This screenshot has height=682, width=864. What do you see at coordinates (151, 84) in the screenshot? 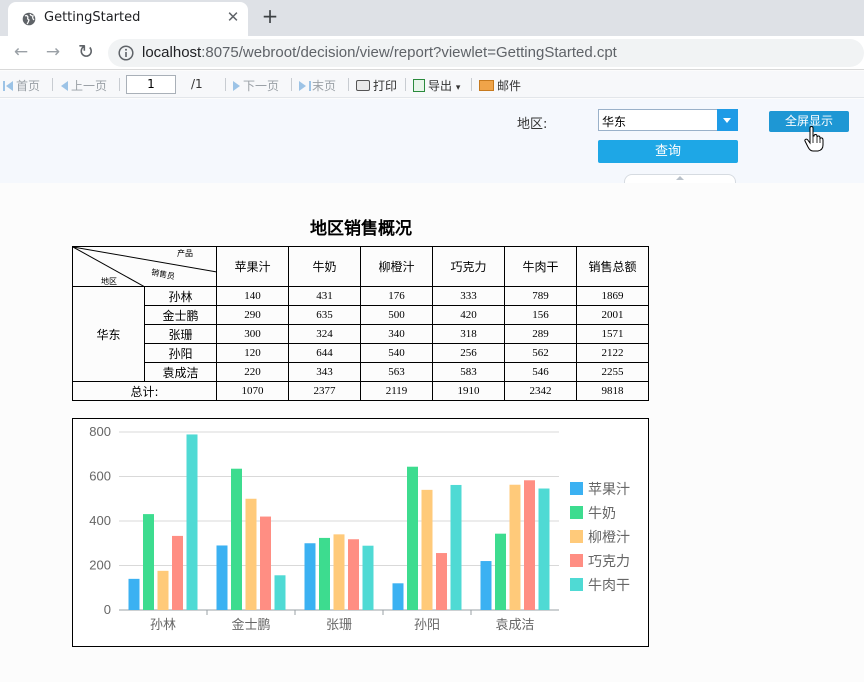
I see `page-number-input: 1` at bounding box center [151, 84].